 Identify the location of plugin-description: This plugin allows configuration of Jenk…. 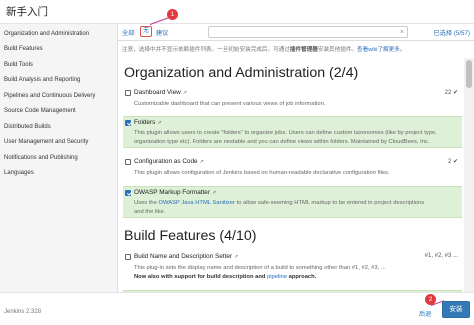
(262, 173).